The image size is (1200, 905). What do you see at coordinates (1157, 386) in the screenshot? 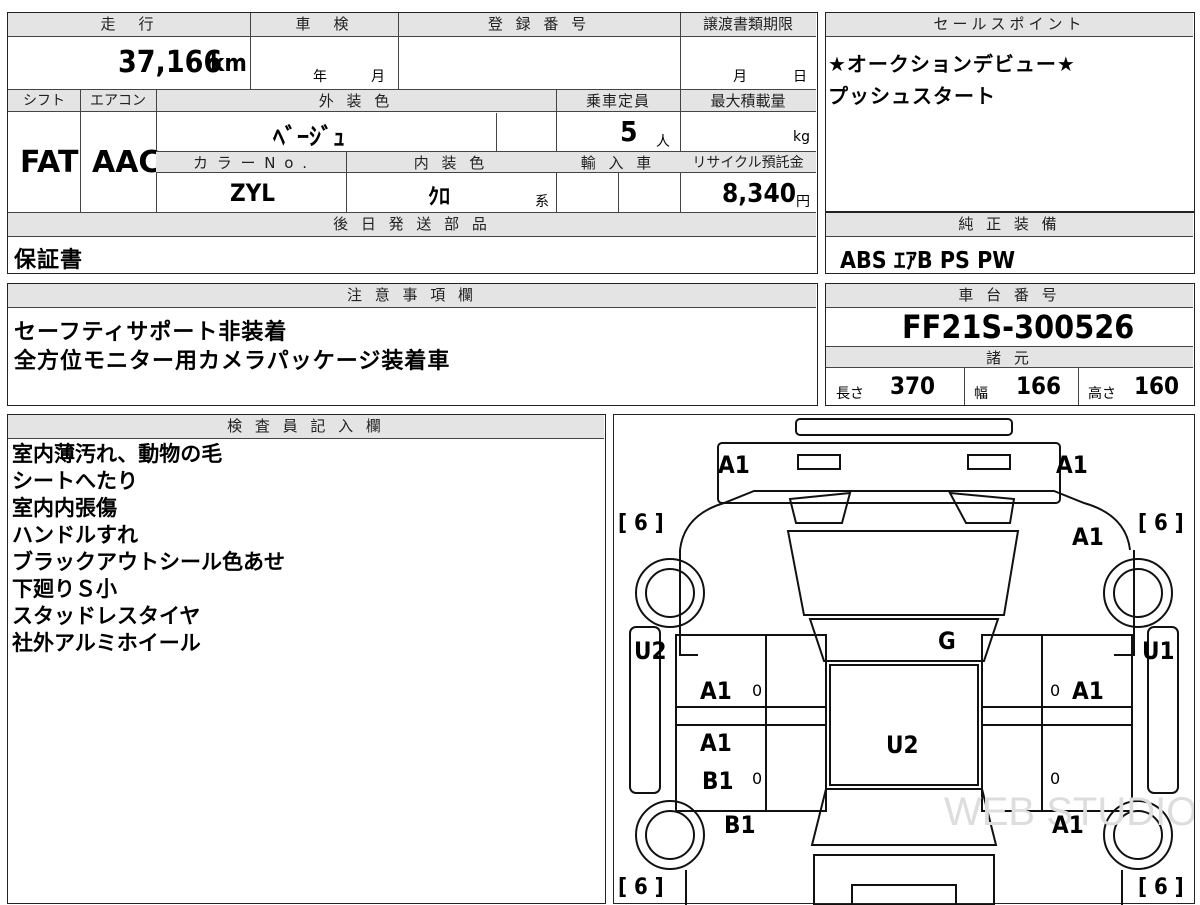
I see `height-value: 160` at bounding box center [1157, 386].